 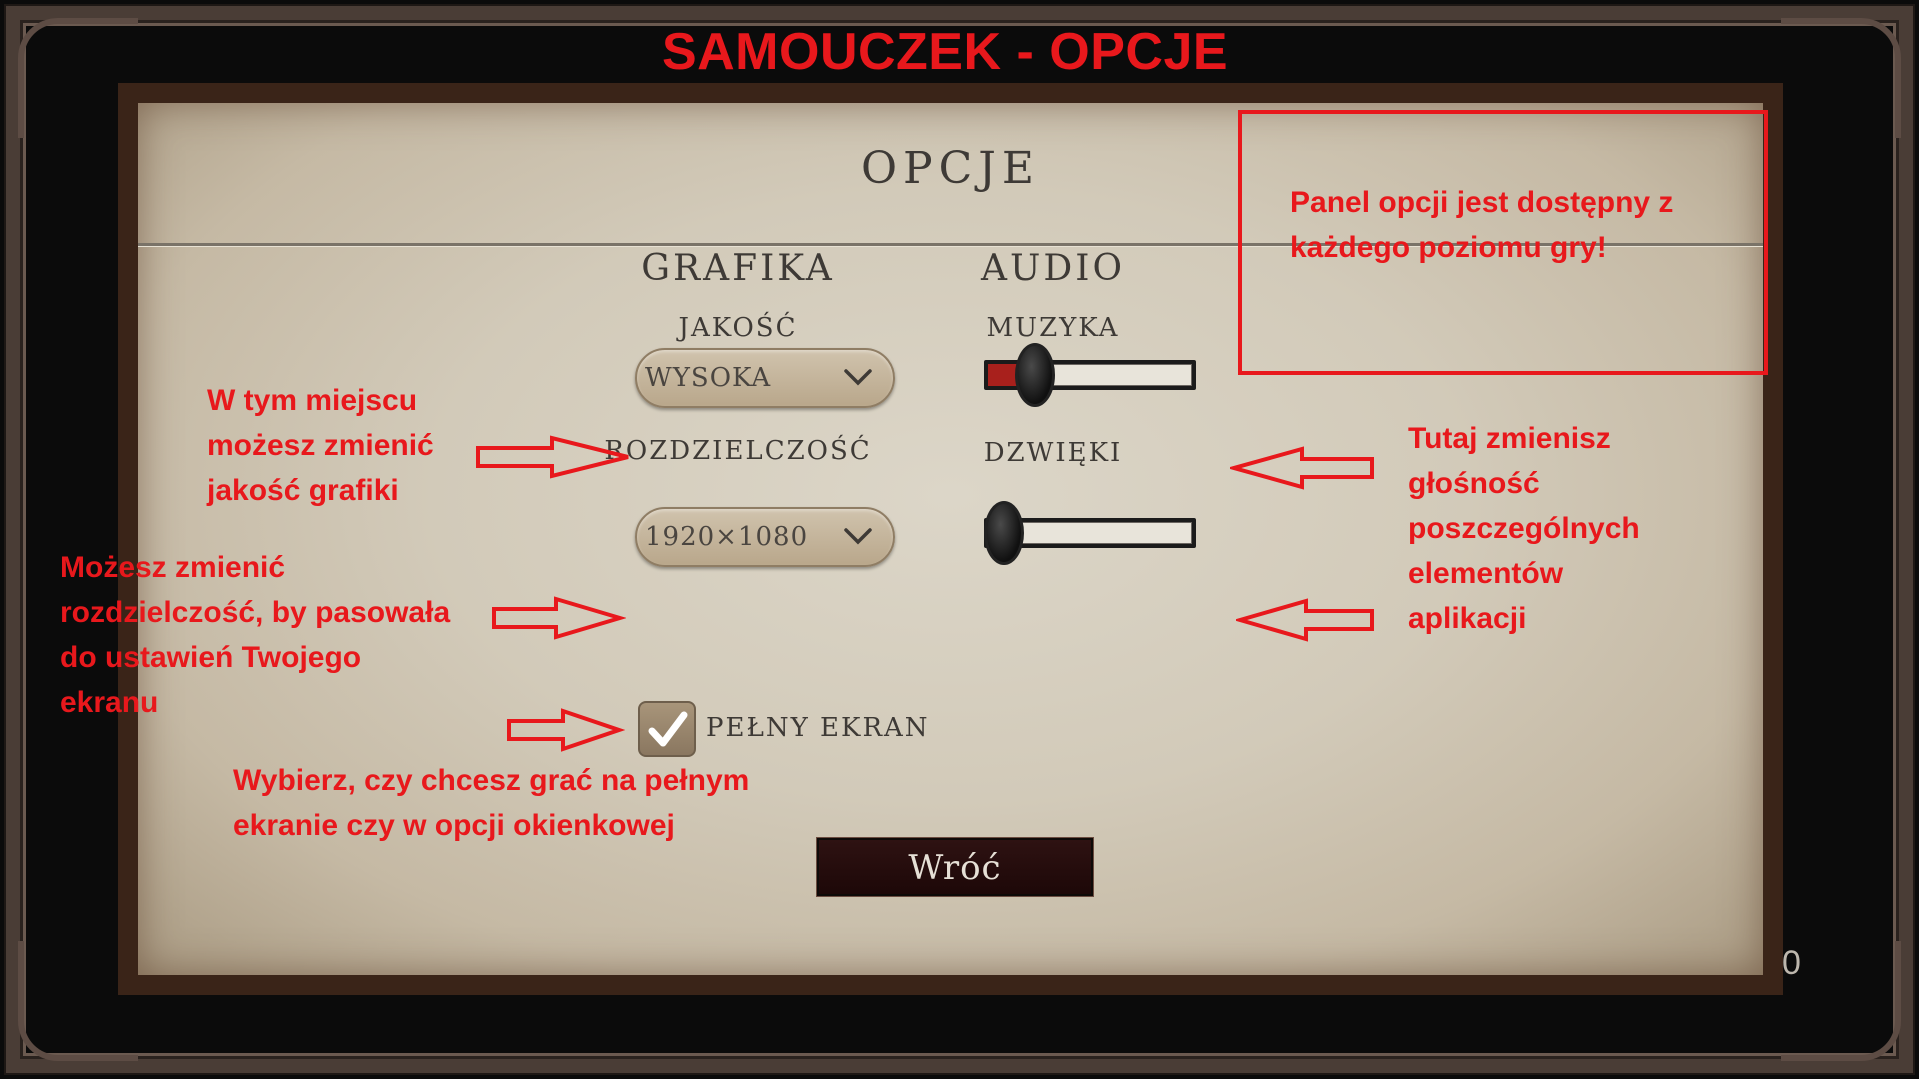 What do you see at coordinates (1791, 963) in the screenshot?
I see `stray-counter-text: 0` at bounding box center [1791, 963].